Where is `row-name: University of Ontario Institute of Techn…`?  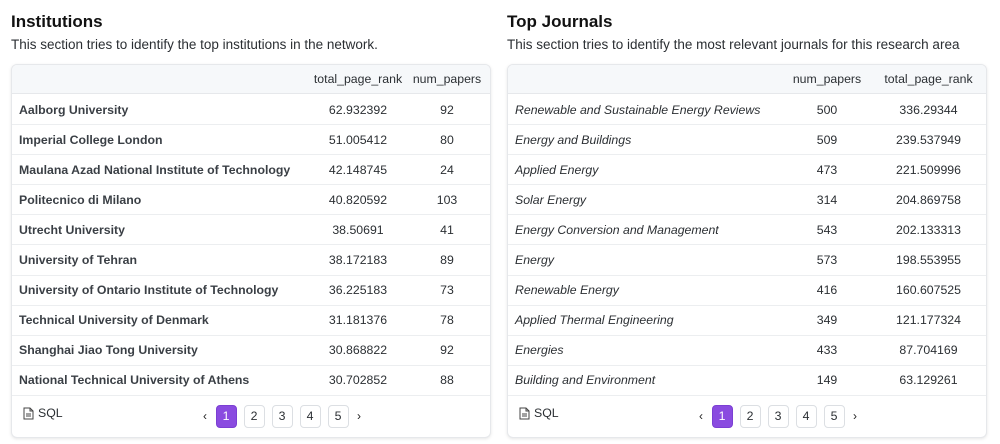 row-name: University of Ontario Institute of Techn… is located at coordinates (149, 290).